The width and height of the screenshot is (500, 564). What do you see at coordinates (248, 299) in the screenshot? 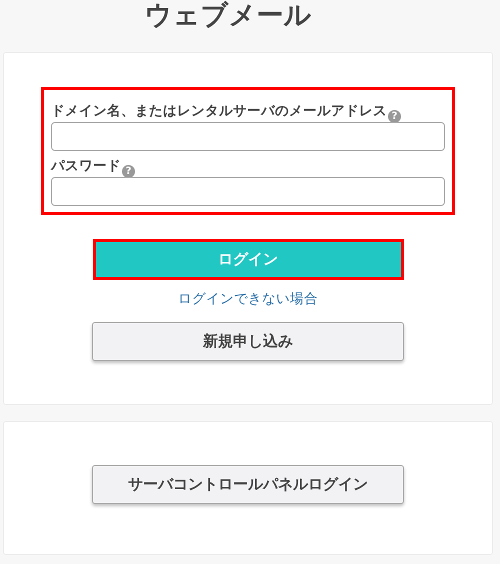
I see `help-link: ログインできない場合` at bounding box center [248, 299].